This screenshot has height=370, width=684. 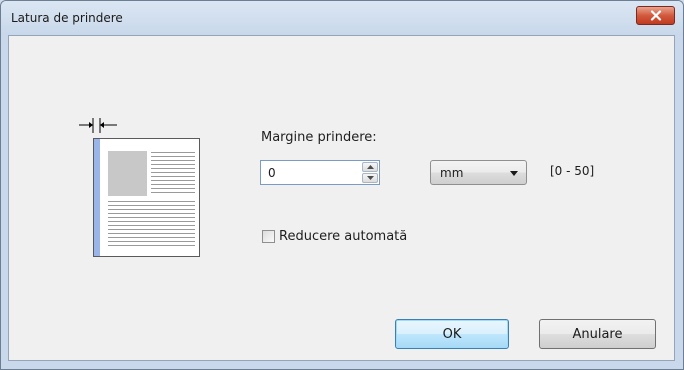 I want to click on dropdown-arrow-icon, so click(x=514, y=173).